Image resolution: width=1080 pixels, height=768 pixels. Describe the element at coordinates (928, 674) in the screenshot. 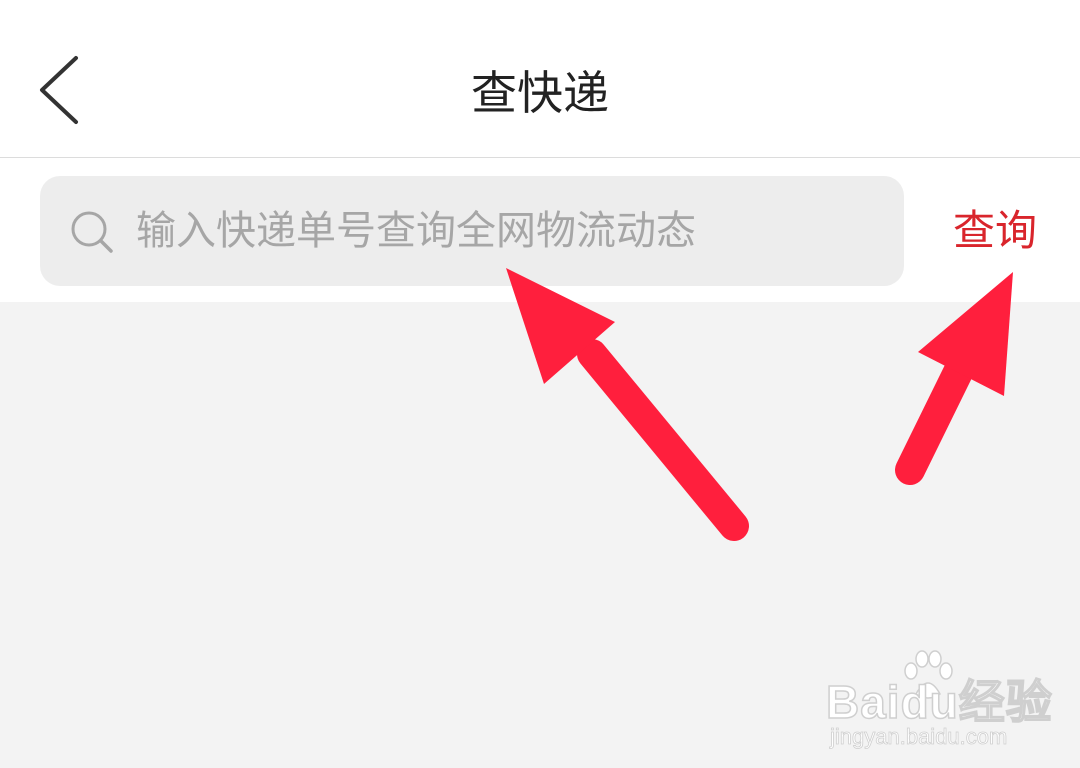

I see `paw-logo-icon` at that location.